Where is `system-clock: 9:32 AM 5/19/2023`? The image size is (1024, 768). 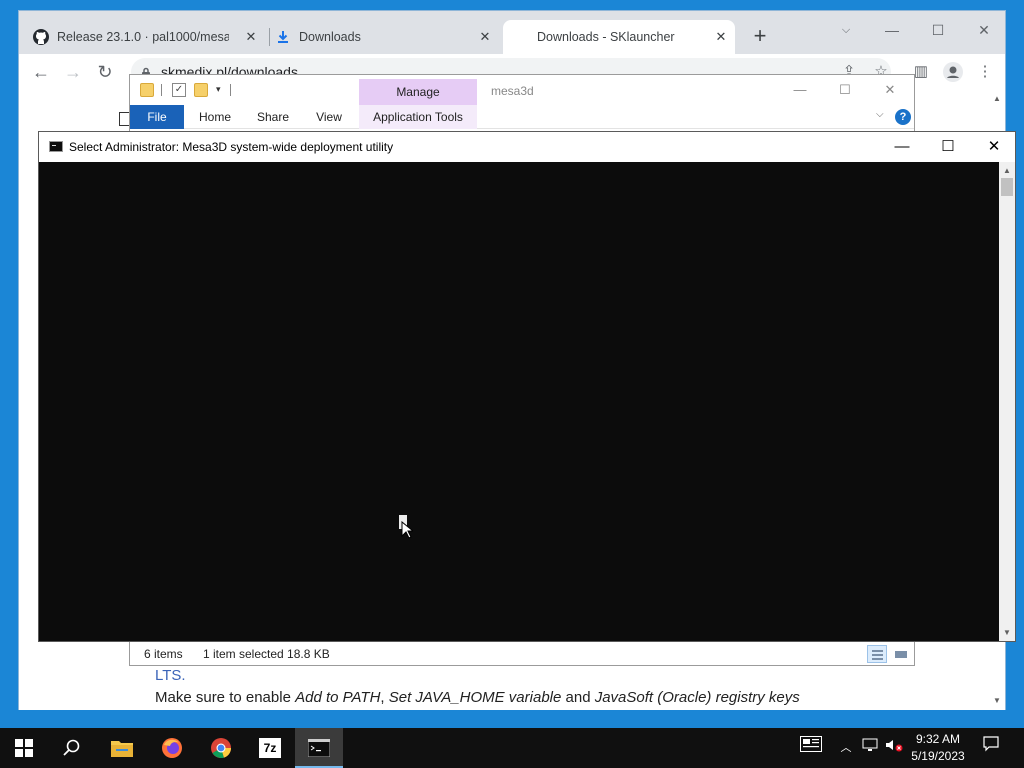
system-clock: 9:32 AM 5/19/2023 is located at coordinates (938, 748).